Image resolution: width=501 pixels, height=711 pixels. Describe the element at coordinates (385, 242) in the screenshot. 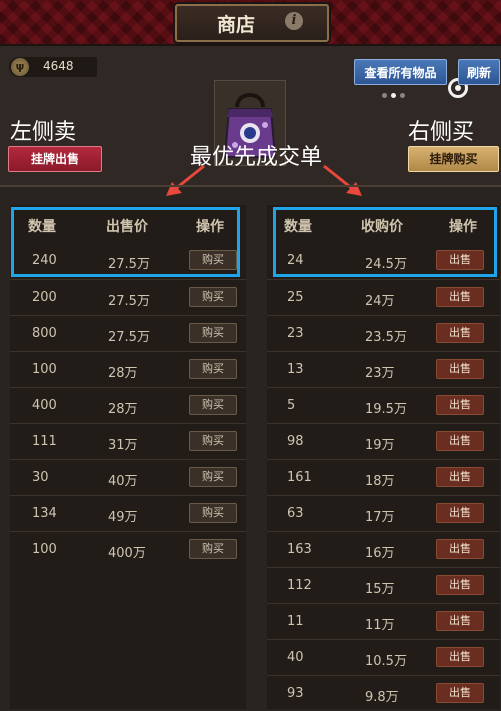

I see `buy-best-order-highlight` at that location.